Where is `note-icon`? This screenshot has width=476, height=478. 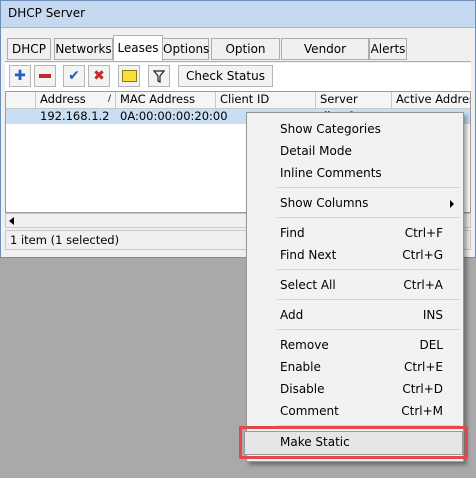 note-icon is located at coordinates (129, 76).